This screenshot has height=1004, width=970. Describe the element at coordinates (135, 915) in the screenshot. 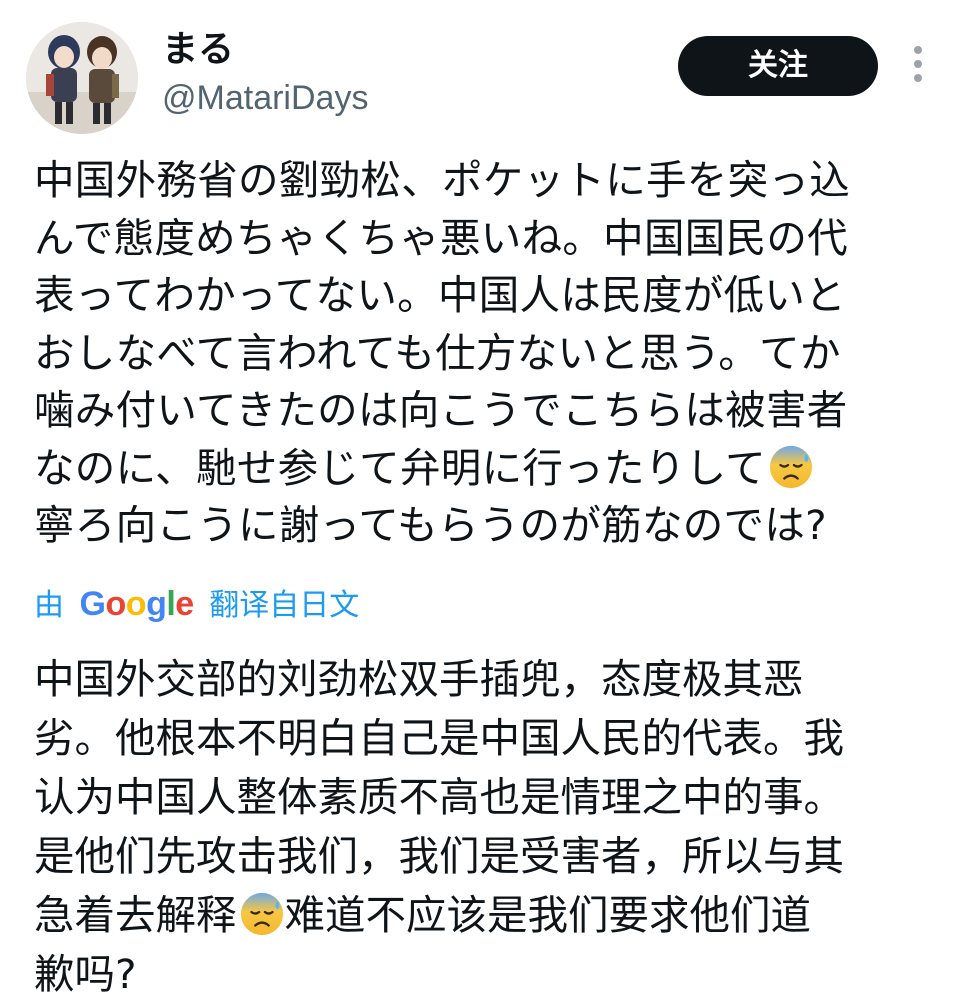

I see `translated-line-text: 急着去解释` at that location.